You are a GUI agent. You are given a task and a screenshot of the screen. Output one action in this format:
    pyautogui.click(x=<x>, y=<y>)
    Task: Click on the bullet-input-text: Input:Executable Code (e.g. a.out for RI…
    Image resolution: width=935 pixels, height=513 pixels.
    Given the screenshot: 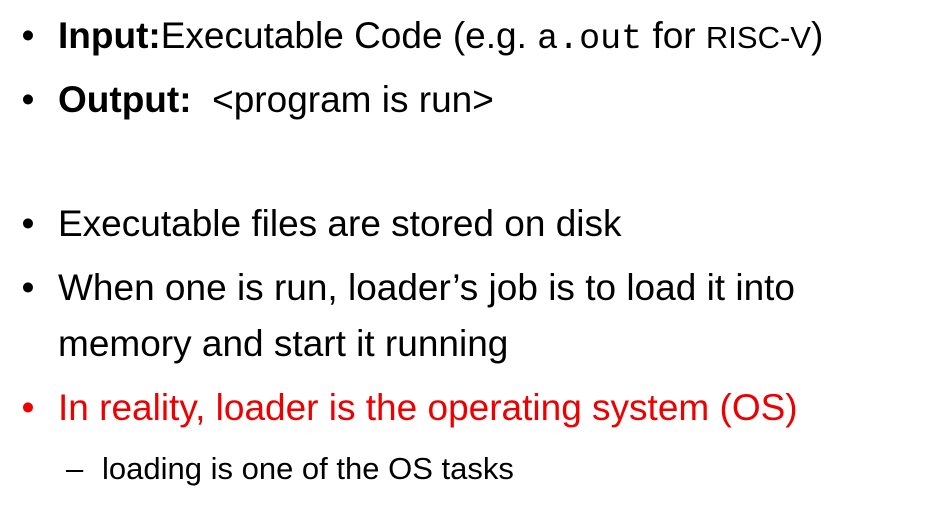 What is the action you would take?
    pyautogui.click(x=440, y=37)
    